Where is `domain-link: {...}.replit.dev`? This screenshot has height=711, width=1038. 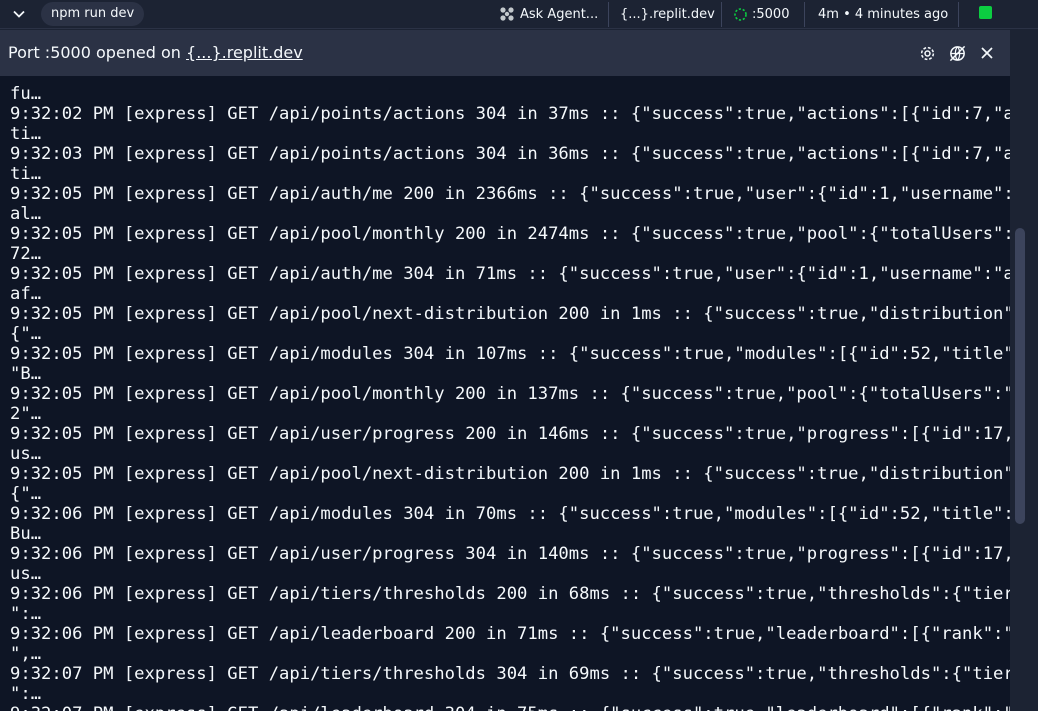 domain-link: {...}.replit.dev is located at coordinates (667, 14).